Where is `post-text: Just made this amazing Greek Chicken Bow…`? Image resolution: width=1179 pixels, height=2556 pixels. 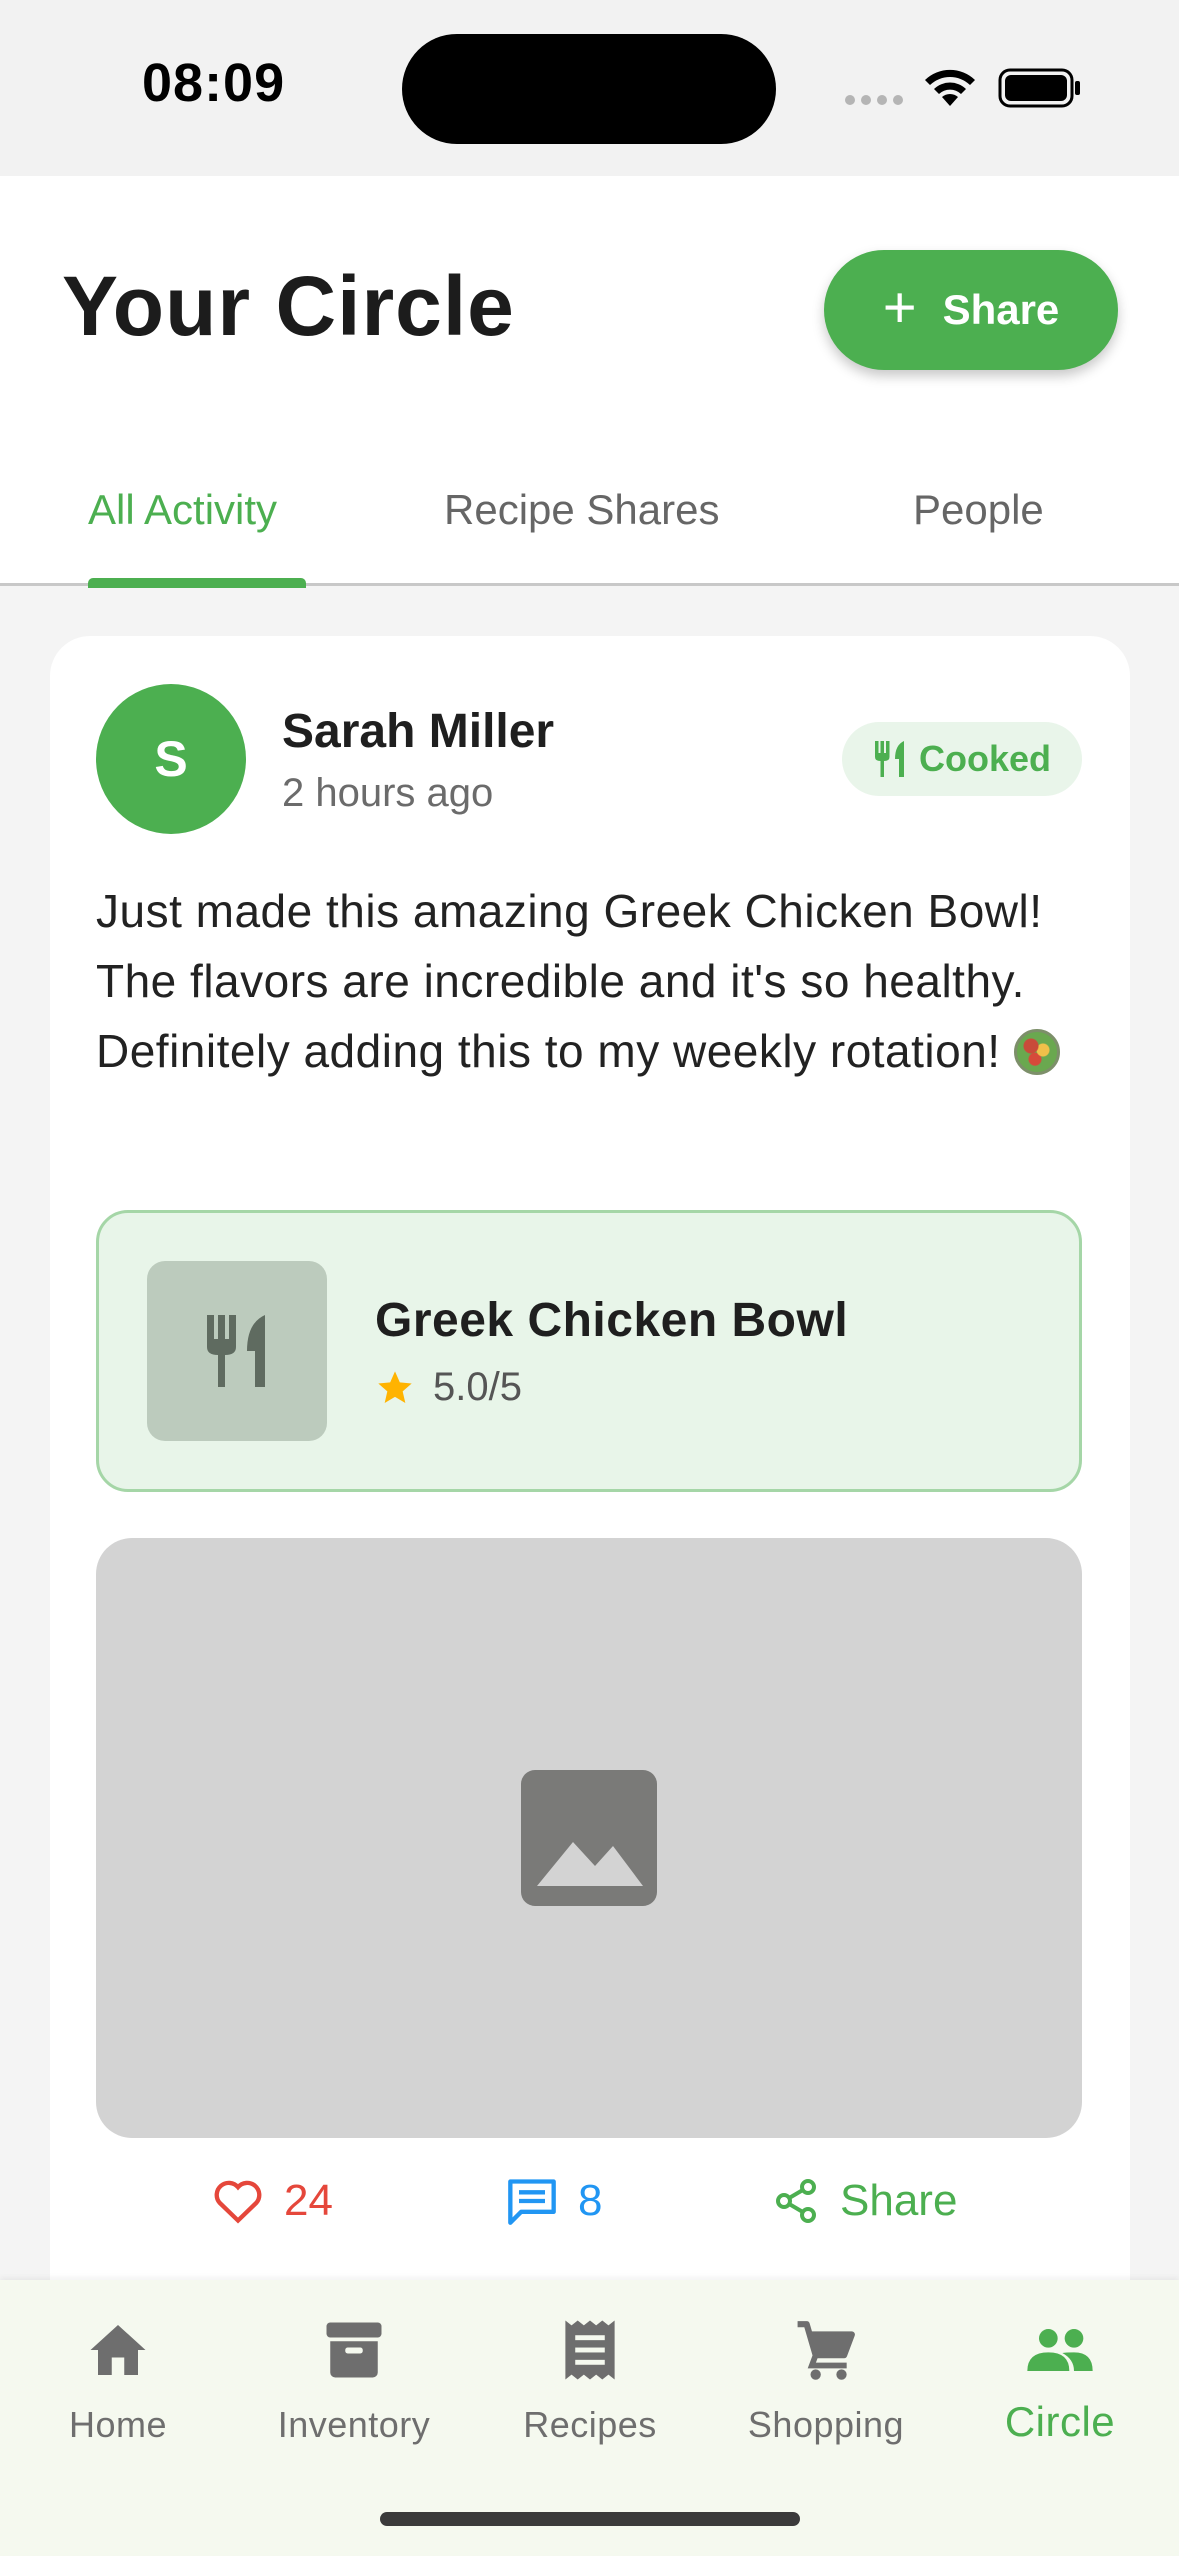 post-text: Just made this amazing Greek Chicken Bow… is located at coordinates (596, 981).